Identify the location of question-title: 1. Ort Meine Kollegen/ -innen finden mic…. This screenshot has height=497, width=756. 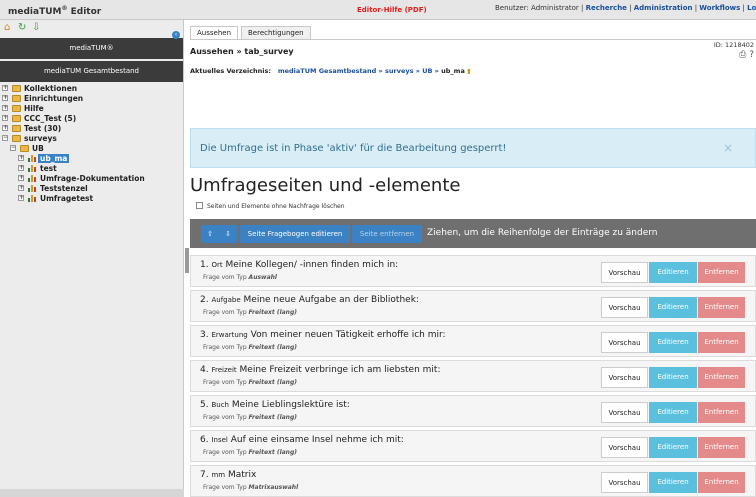
(299, 265).